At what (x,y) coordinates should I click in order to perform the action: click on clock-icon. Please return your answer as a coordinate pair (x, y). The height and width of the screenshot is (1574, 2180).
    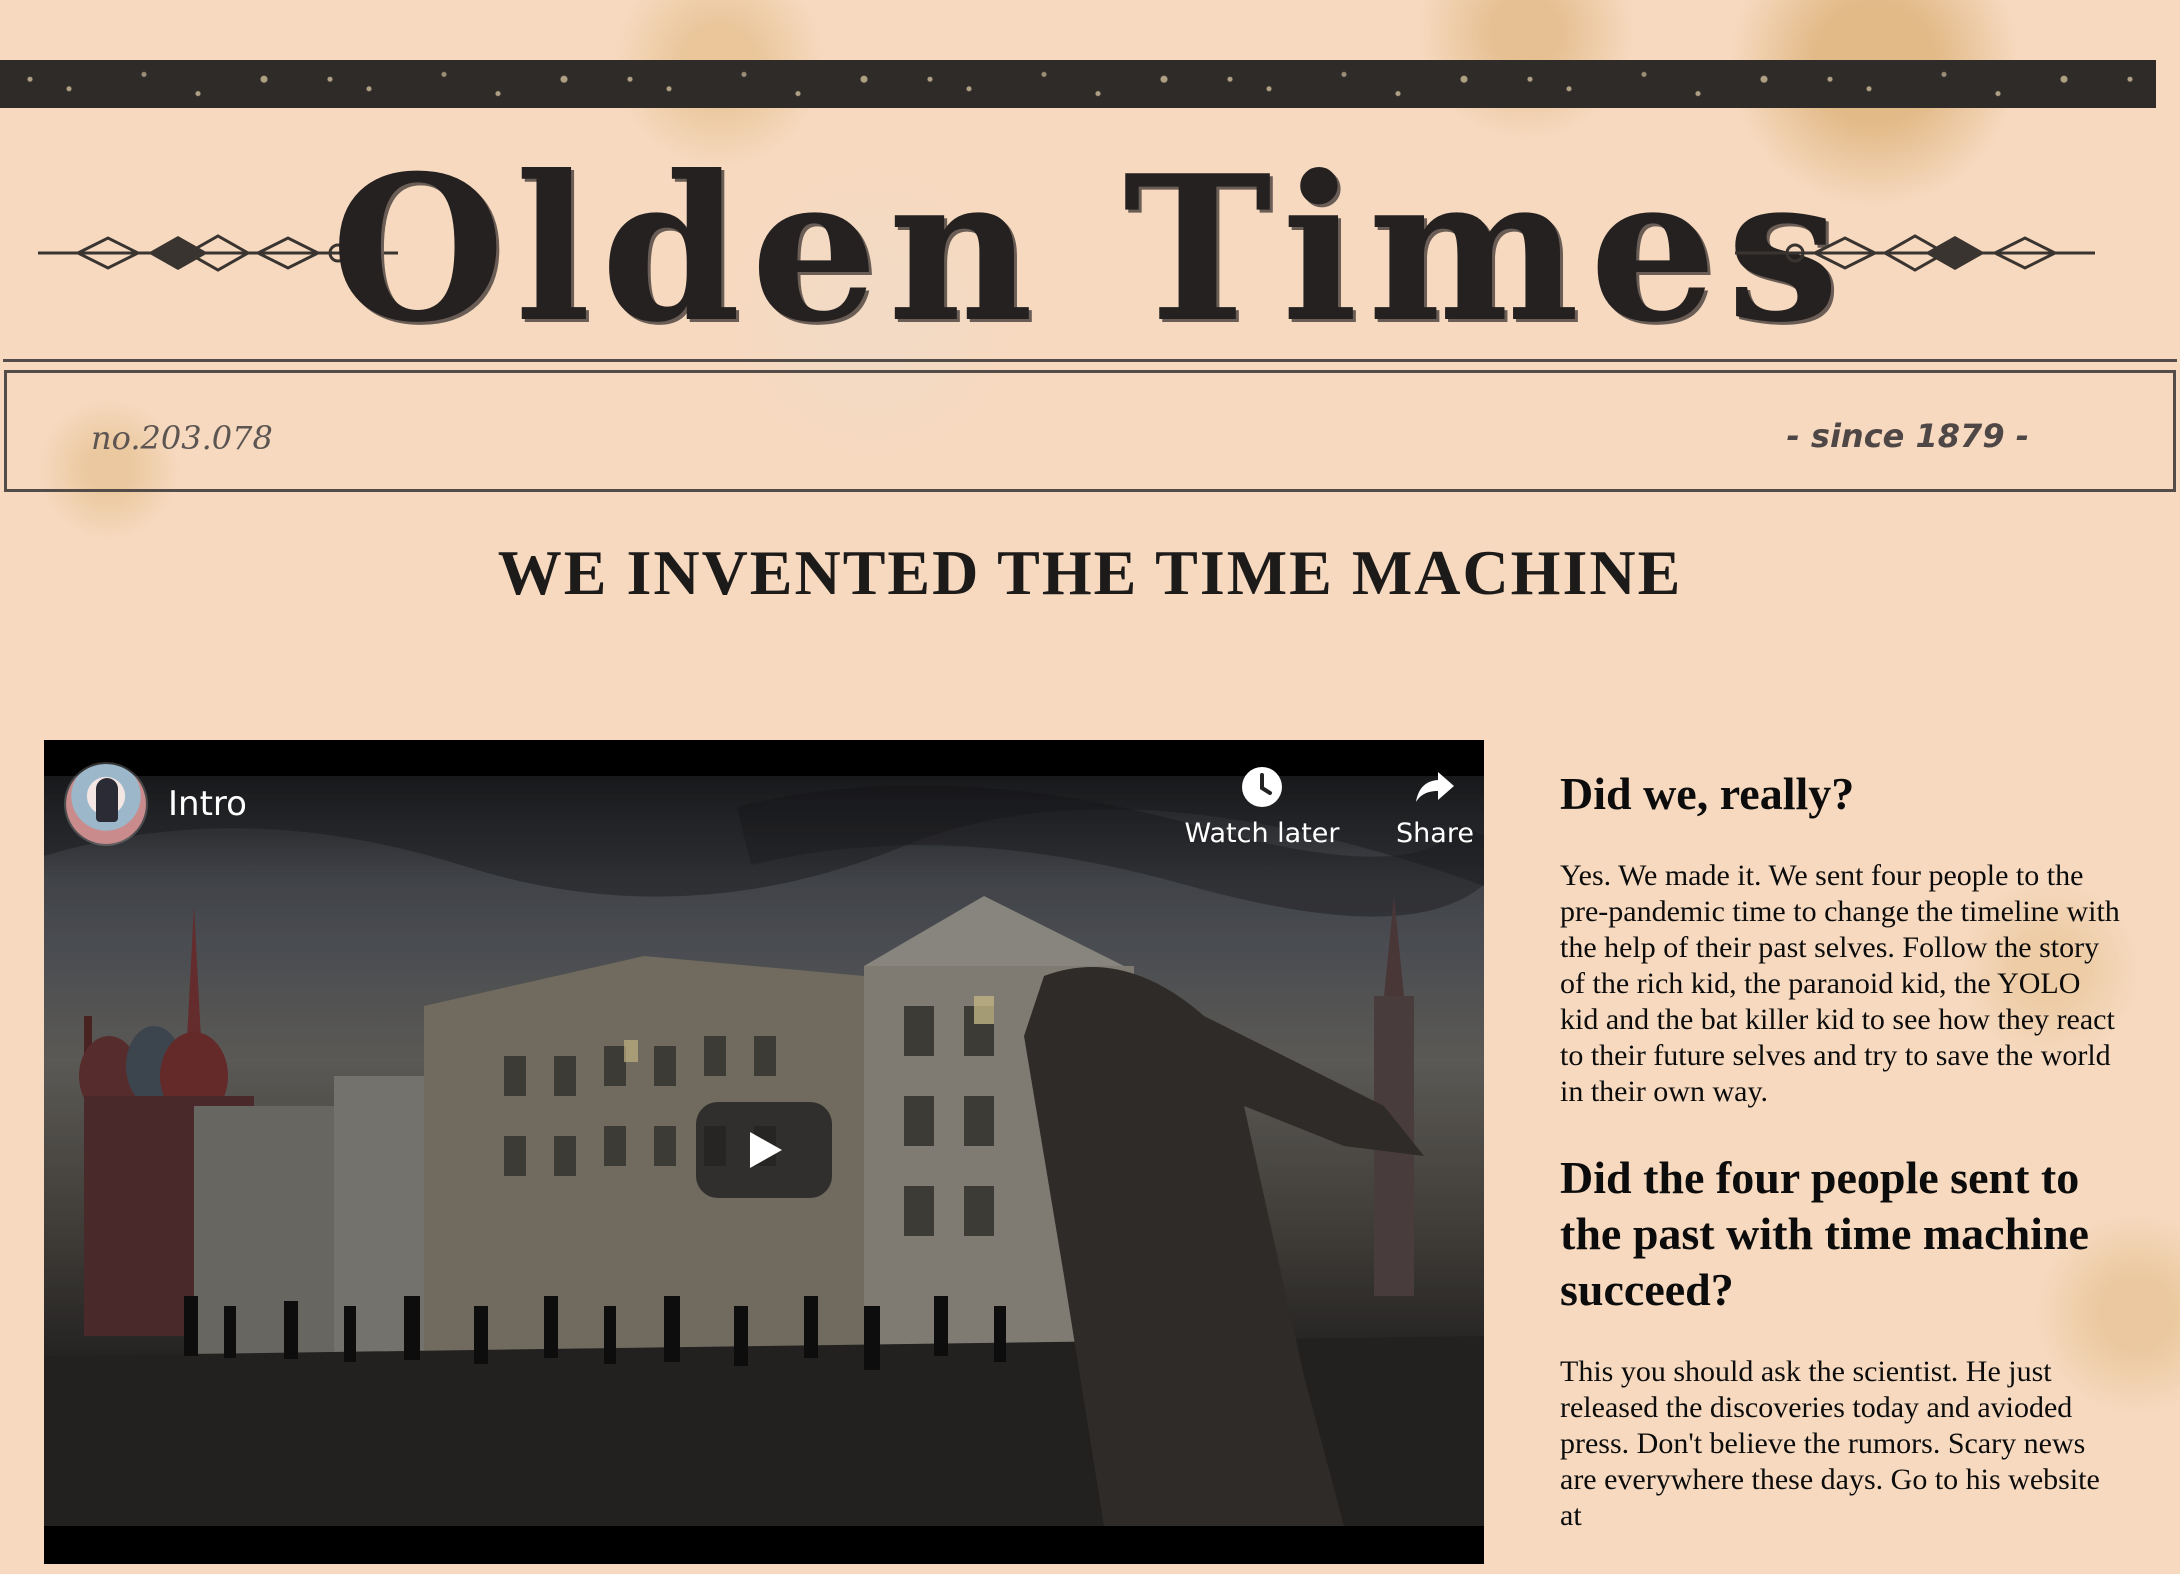
    Looking at the image, I should click on (1262, 787).